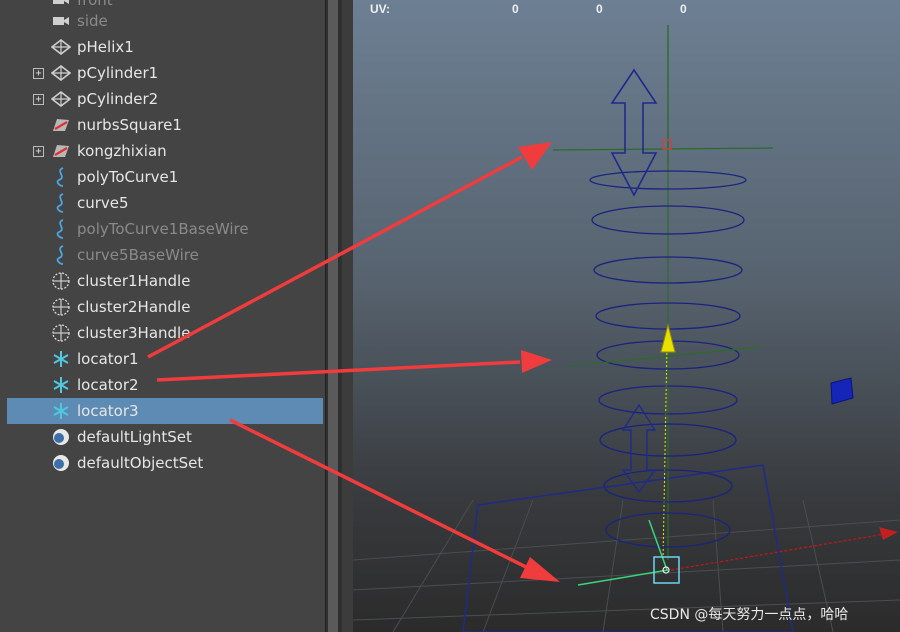 This screenshot has width=900, height=632. Describe the element at coordinates (639, 448) in the screenshot. I see `up-down-arrow-bottom` at that location.